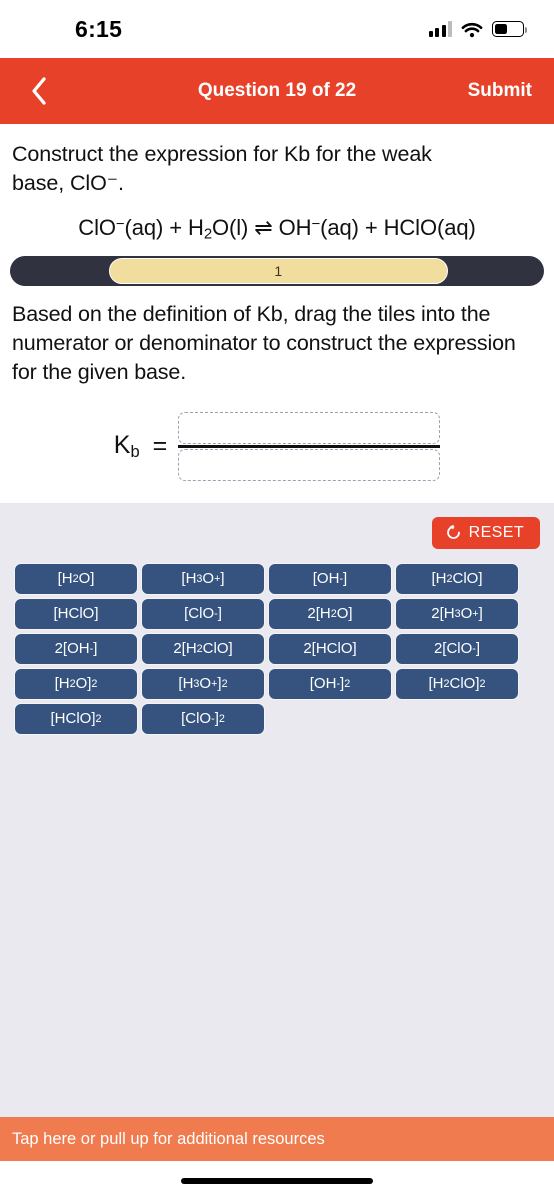 The width and height of the screenshot is (554, 1200). I want to click on question-prompt-line2: base, ClO⁻., so click(68, 182).